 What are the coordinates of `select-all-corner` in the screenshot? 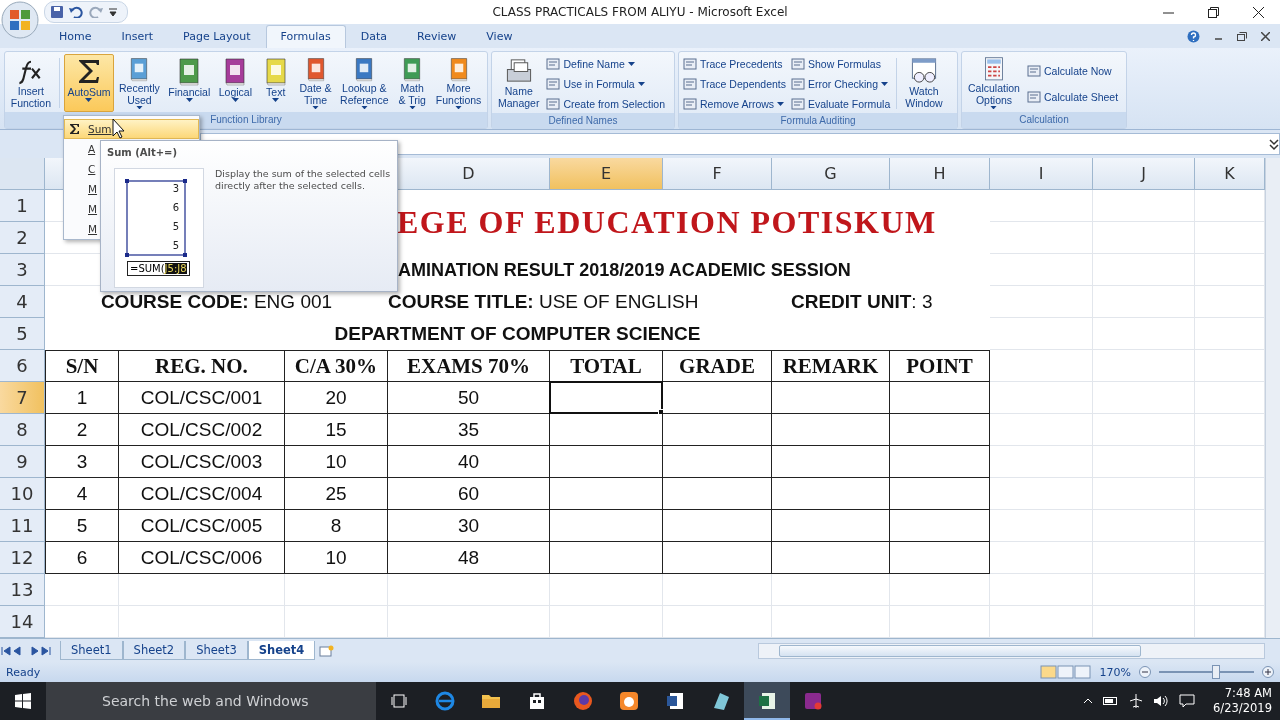 It's located at (22, 174).